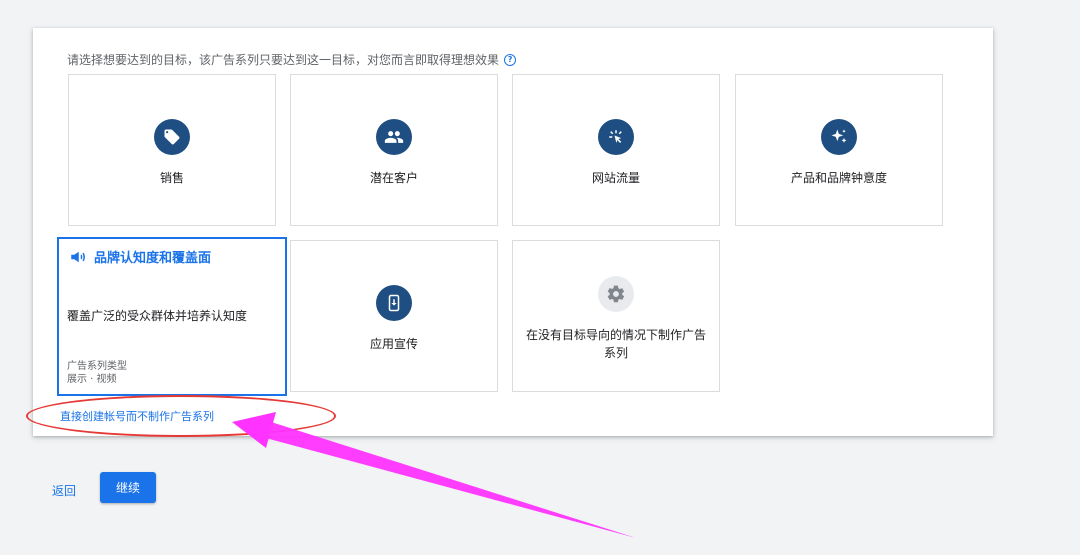  I want to click on goal-card-brand-awareness: 品牌认知度和覆盖面 覆盖广泛的受众群体并培养认知度 广告系列类型 展示 · 视频, so click(172, 316).